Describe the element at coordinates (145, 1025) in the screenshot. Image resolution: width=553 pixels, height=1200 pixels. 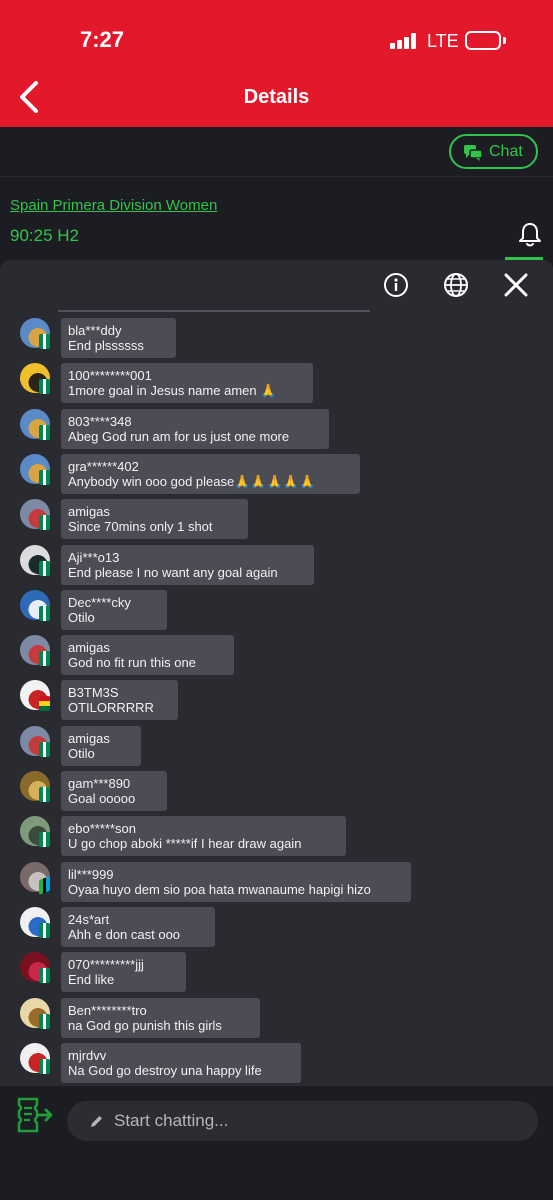
I see `message-text: na God go punish this girls` at that location.